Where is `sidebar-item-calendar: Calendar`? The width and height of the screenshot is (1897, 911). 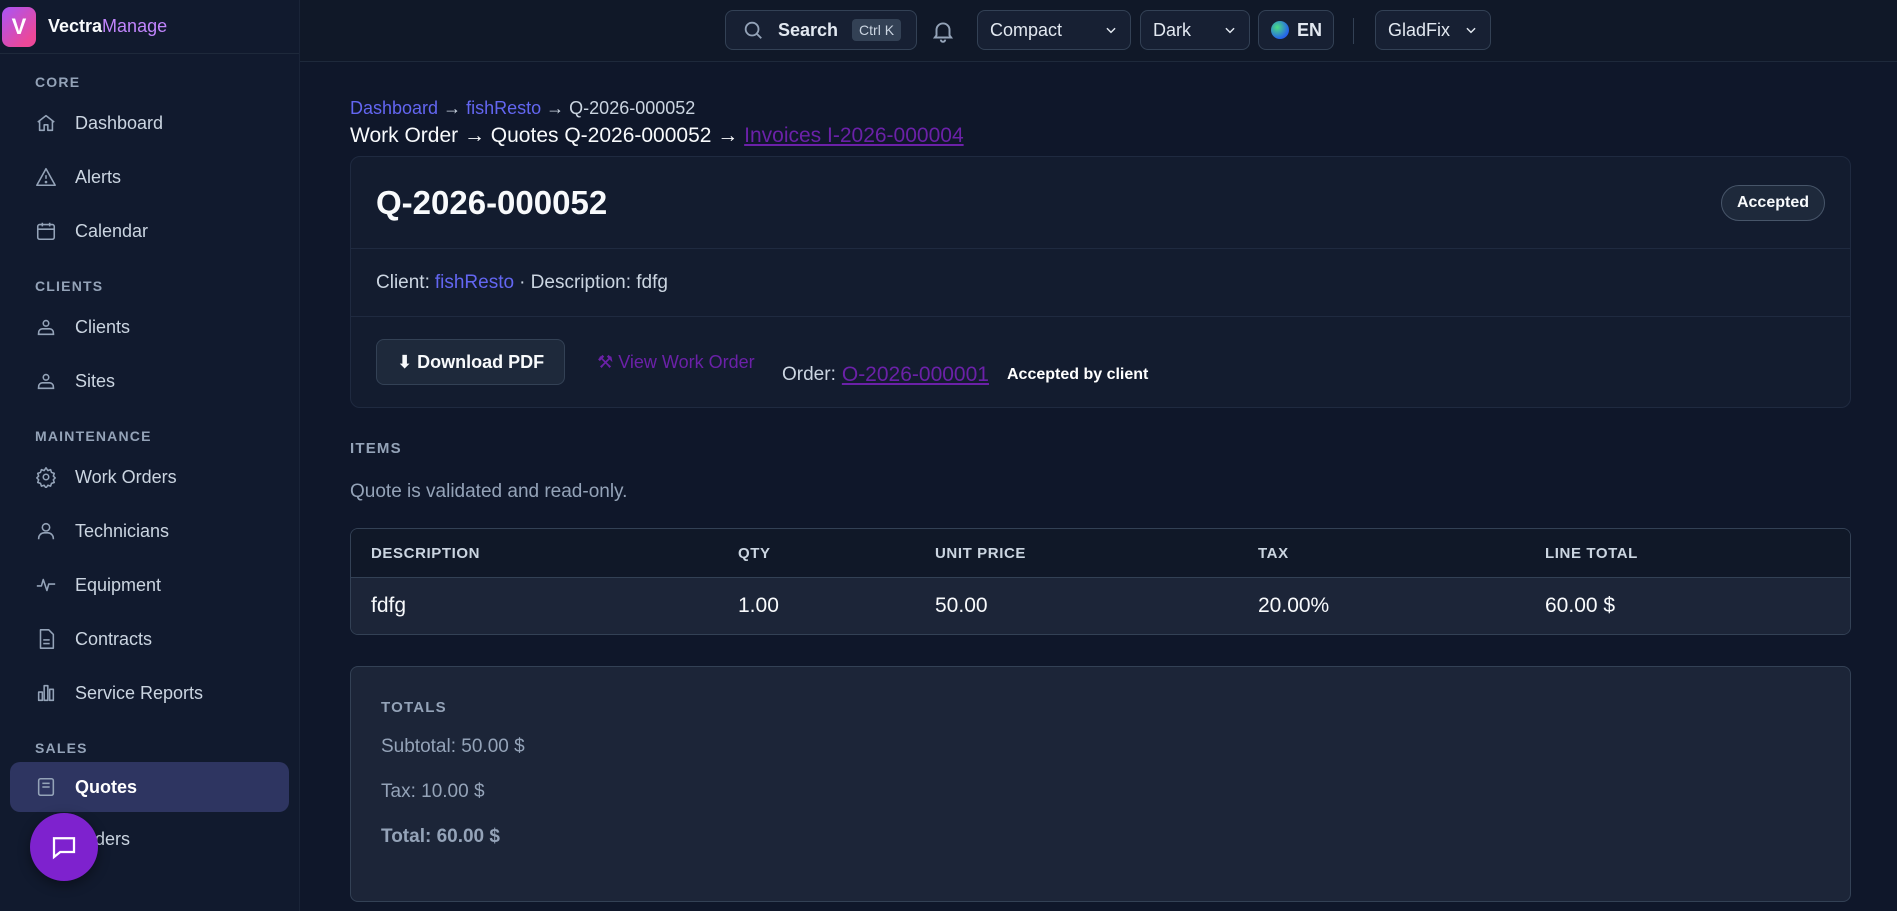
sidebar-item-calendar: Calendar is located at coordinates (149, 231).